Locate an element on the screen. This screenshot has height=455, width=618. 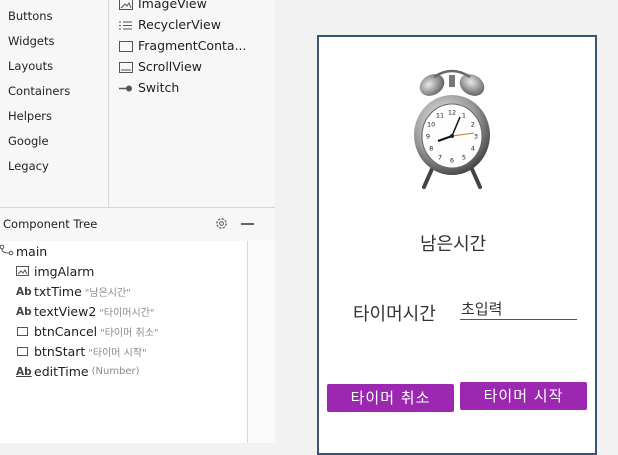
start-timer-button: 타이머 시작 is located at coordinates (523, 396).